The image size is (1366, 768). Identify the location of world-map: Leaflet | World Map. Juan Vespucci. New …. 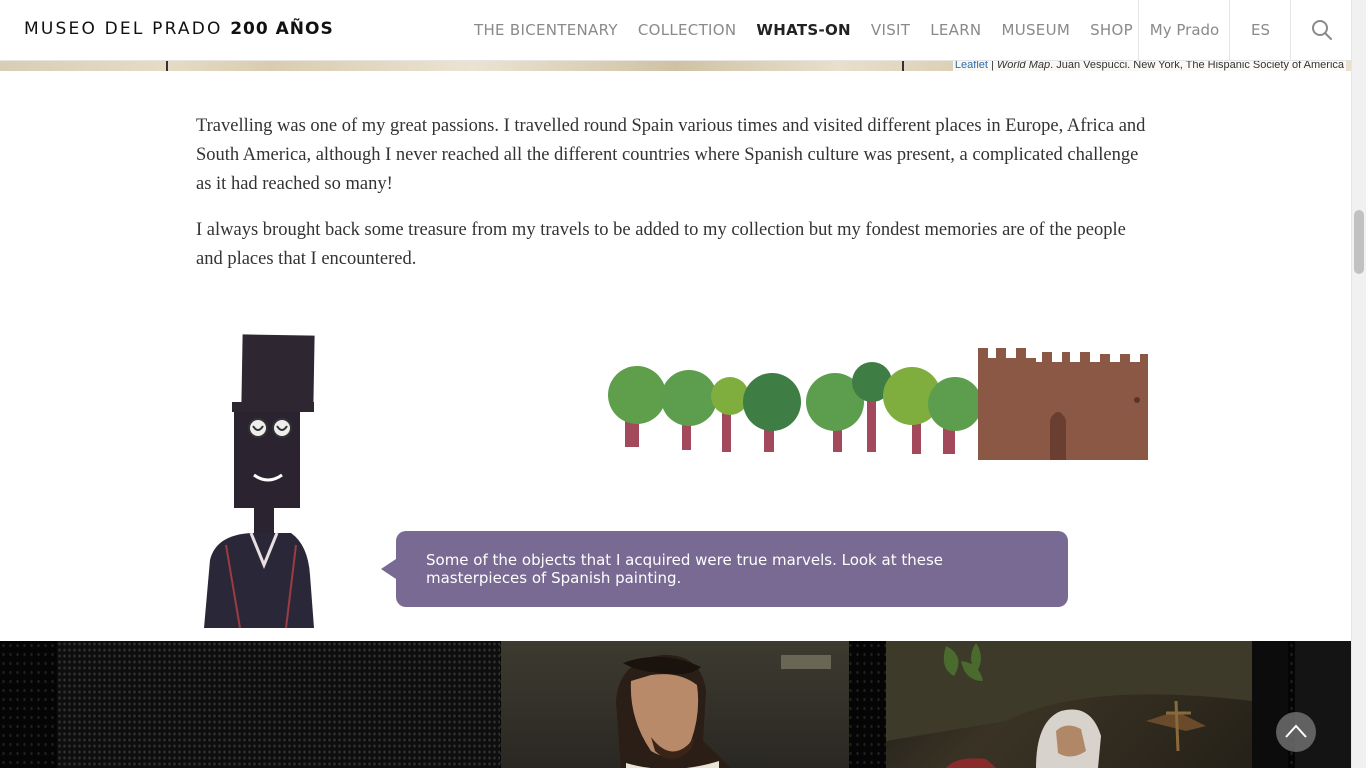
(675, 65).